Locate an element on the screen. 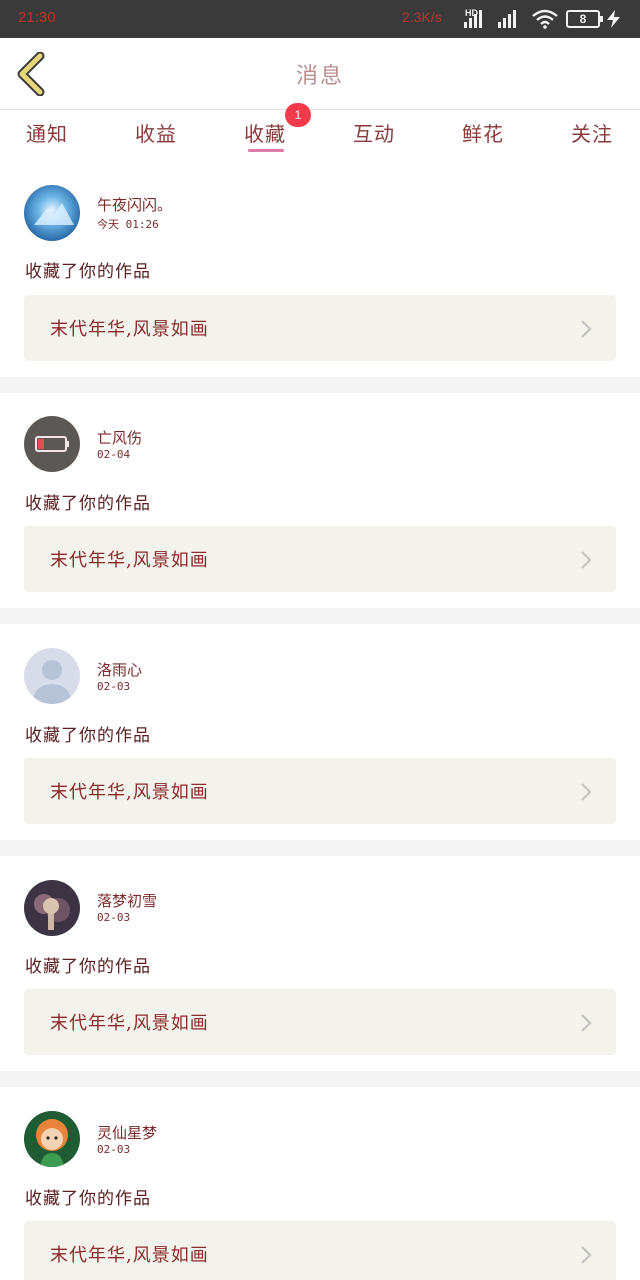  tab-favorites: 收藏 is located at coordinates (265, 132).